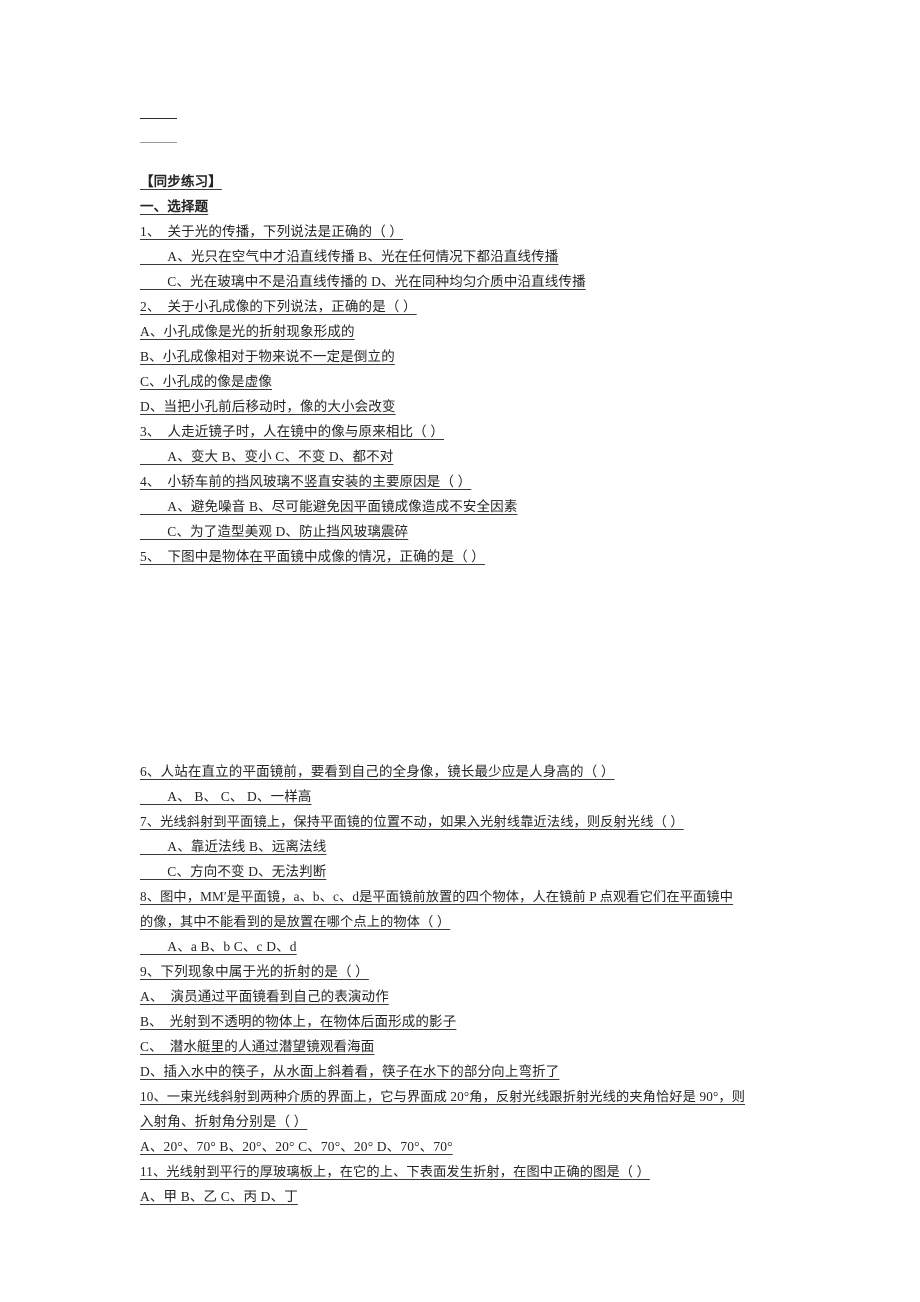 The height and width of the screenshot is (1302, 920). I want to click on question-option-3-a: A、变大 B、变小 C、不变 D、都不对, so click(470, 456).